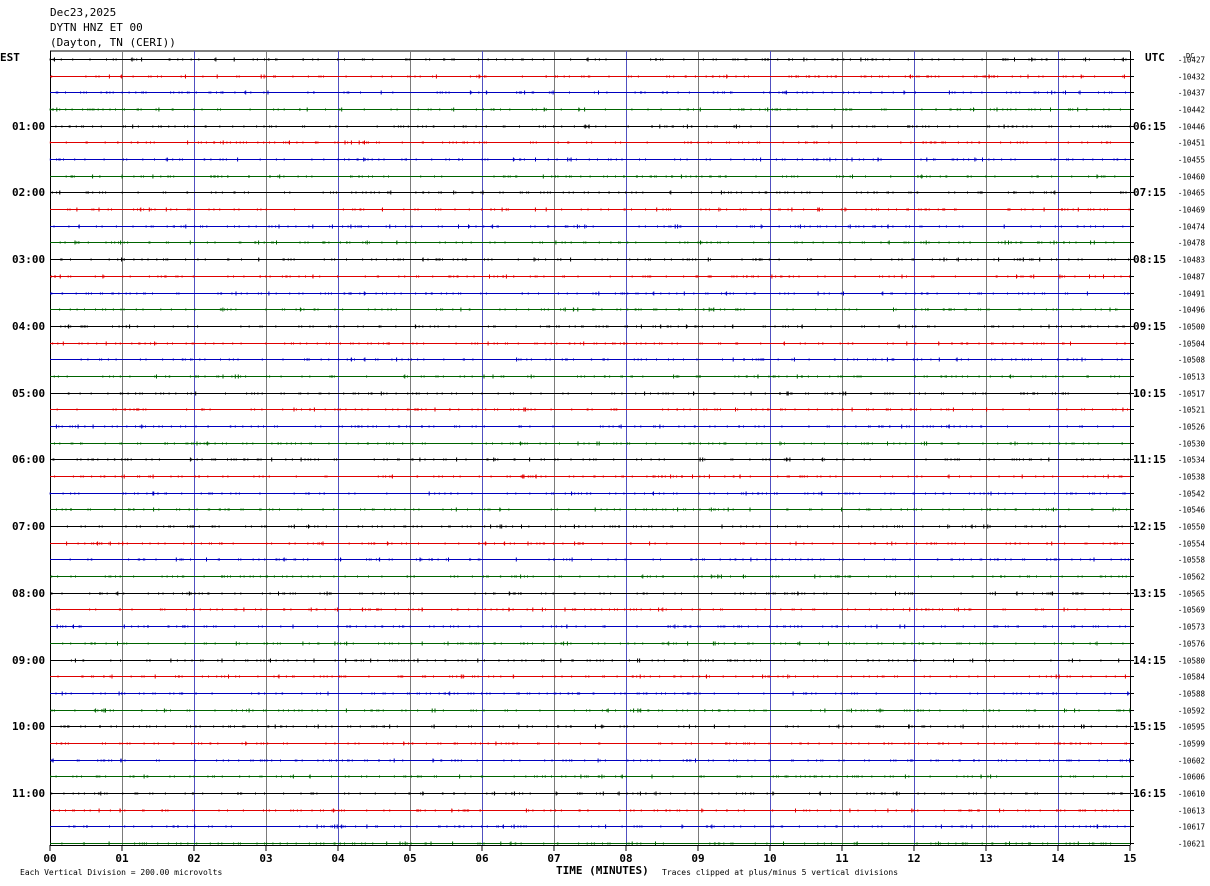 The image size is (1210, 886). What do you see at coordinates (1149, 459) in the screenshot?
I see `utc-time-label: 11:15` at bounding box center [1149, 459].